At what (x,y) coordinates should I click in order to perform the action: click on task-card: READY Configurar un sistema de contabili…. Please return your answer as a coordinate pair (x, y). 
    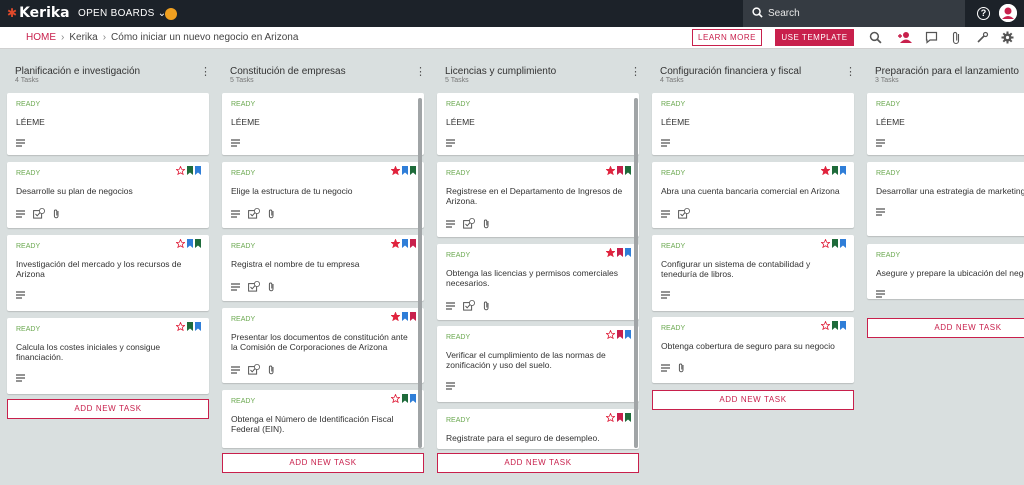
    Looking at the image, I should click on (753, 273).